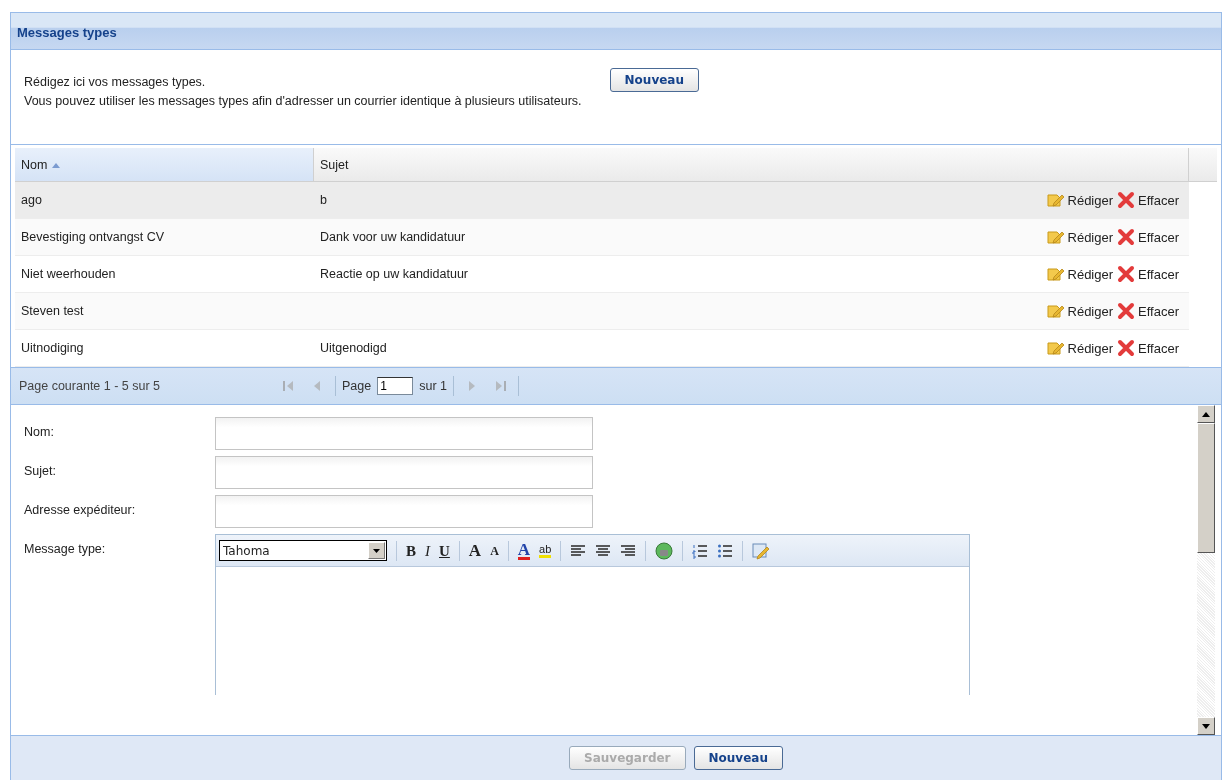 This screenshot has width=1231, height=780. What do you see at coordinates (52, 348) in the screenshot?
I see `table-cell-text: Uitnodiging` at bounding box center [52, 348].